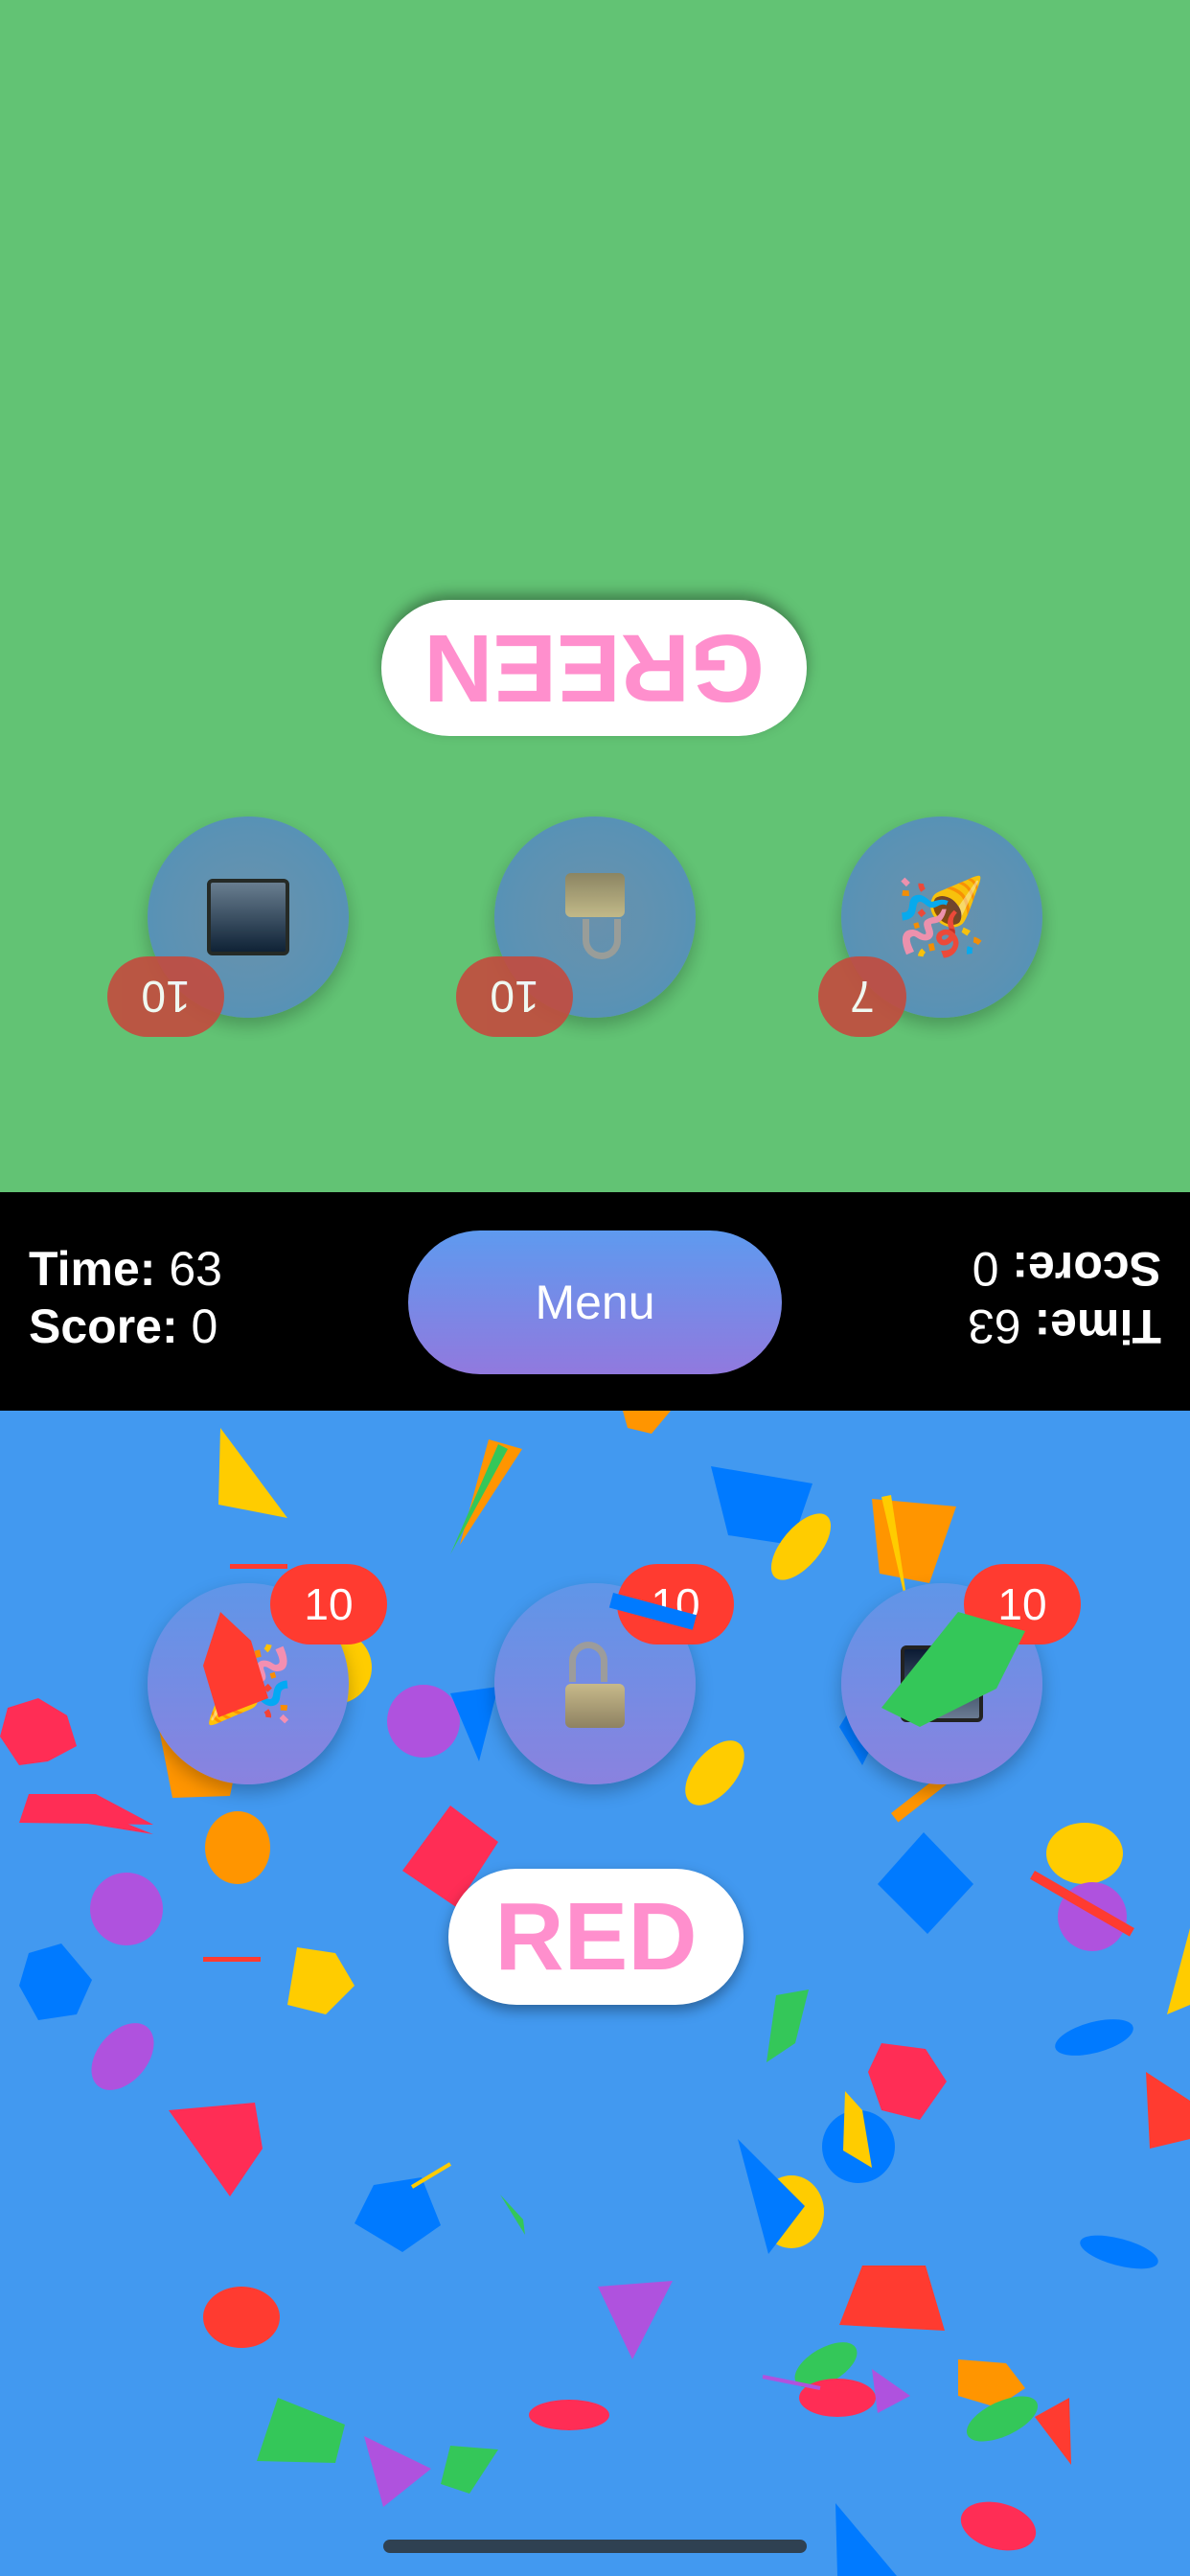 The image size is (1190, 2576). I want to click on top-score-label: Score:, so click(1087, 1269).